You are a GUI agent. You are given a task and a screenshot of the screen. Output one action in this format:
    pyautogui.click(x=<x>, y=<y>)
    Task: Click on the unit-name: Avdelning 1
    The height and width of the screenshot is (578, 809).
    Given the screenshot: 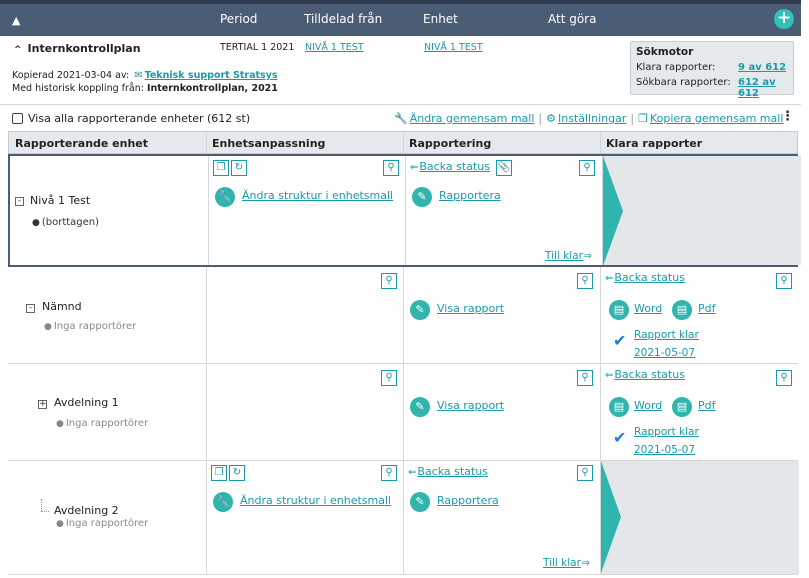 What is the action you would take?
    pyautogui.click(x=86, y=402)
    